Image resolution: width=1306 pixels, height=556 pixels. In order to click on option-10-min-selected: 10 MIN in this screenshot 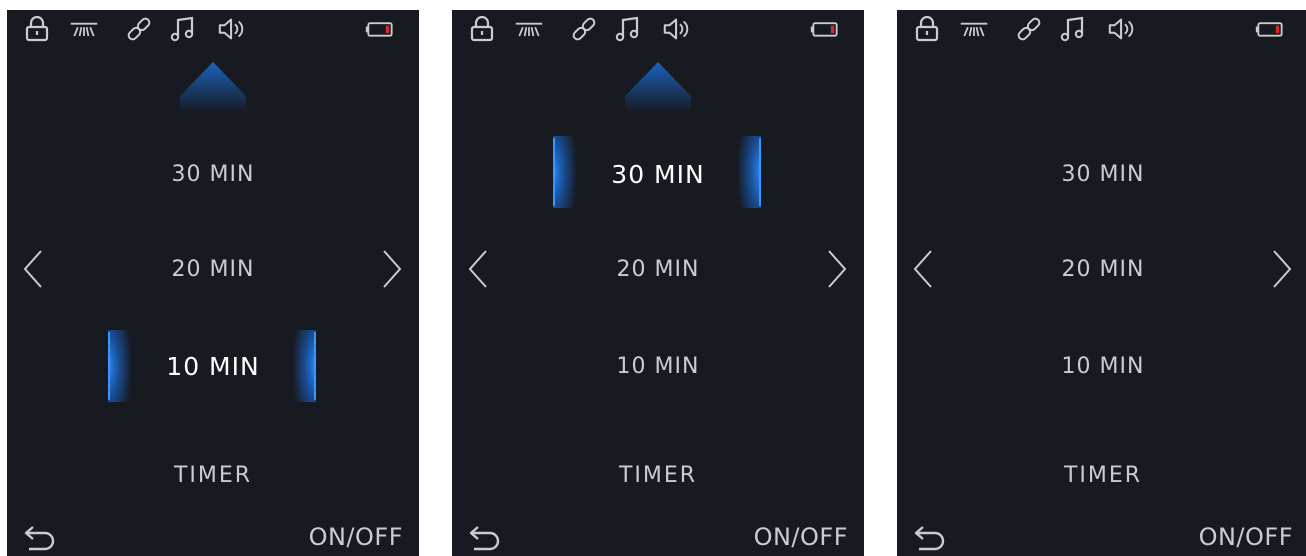, I will do `click(213, 367)`.